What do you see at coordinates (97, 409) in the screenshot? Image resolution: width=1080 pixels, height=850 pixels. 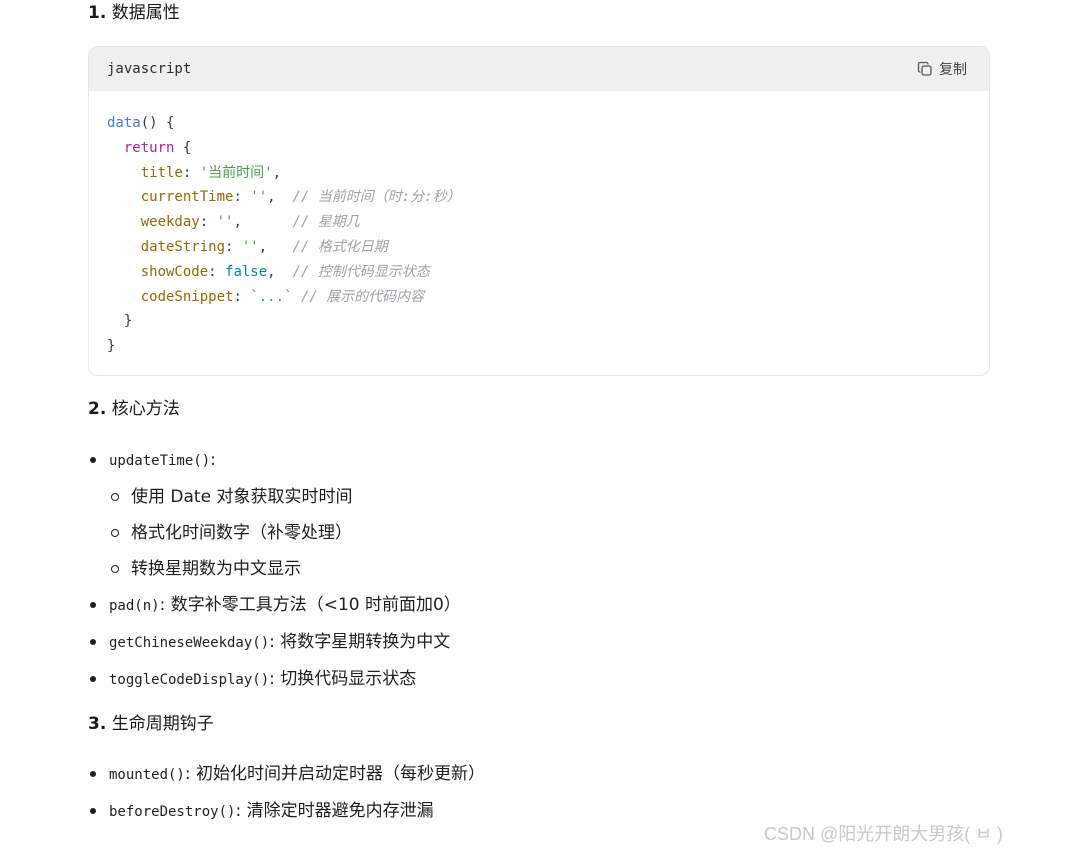 I see `section-number: 2.` at bounding box center [97, 409].